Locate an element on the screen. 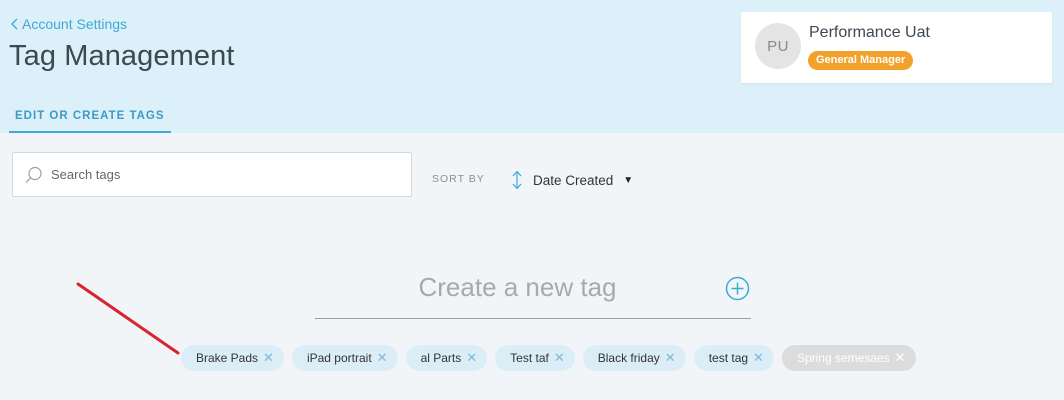 The width and height of the screenshot is (1064, 400). tag-chip: Black friday ✕ is located at coordinates (634, 358).